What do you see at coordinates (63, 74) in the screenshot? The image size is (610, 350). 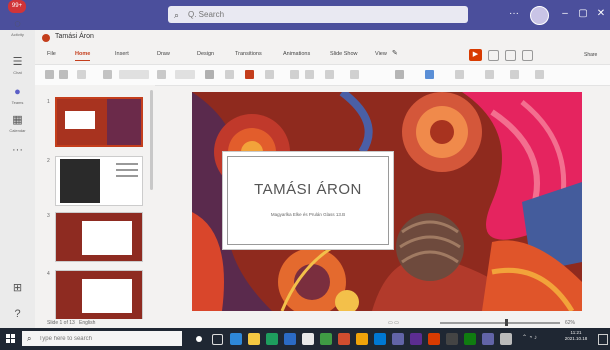 I see `paste-icon` at bounding box center [63, 74].